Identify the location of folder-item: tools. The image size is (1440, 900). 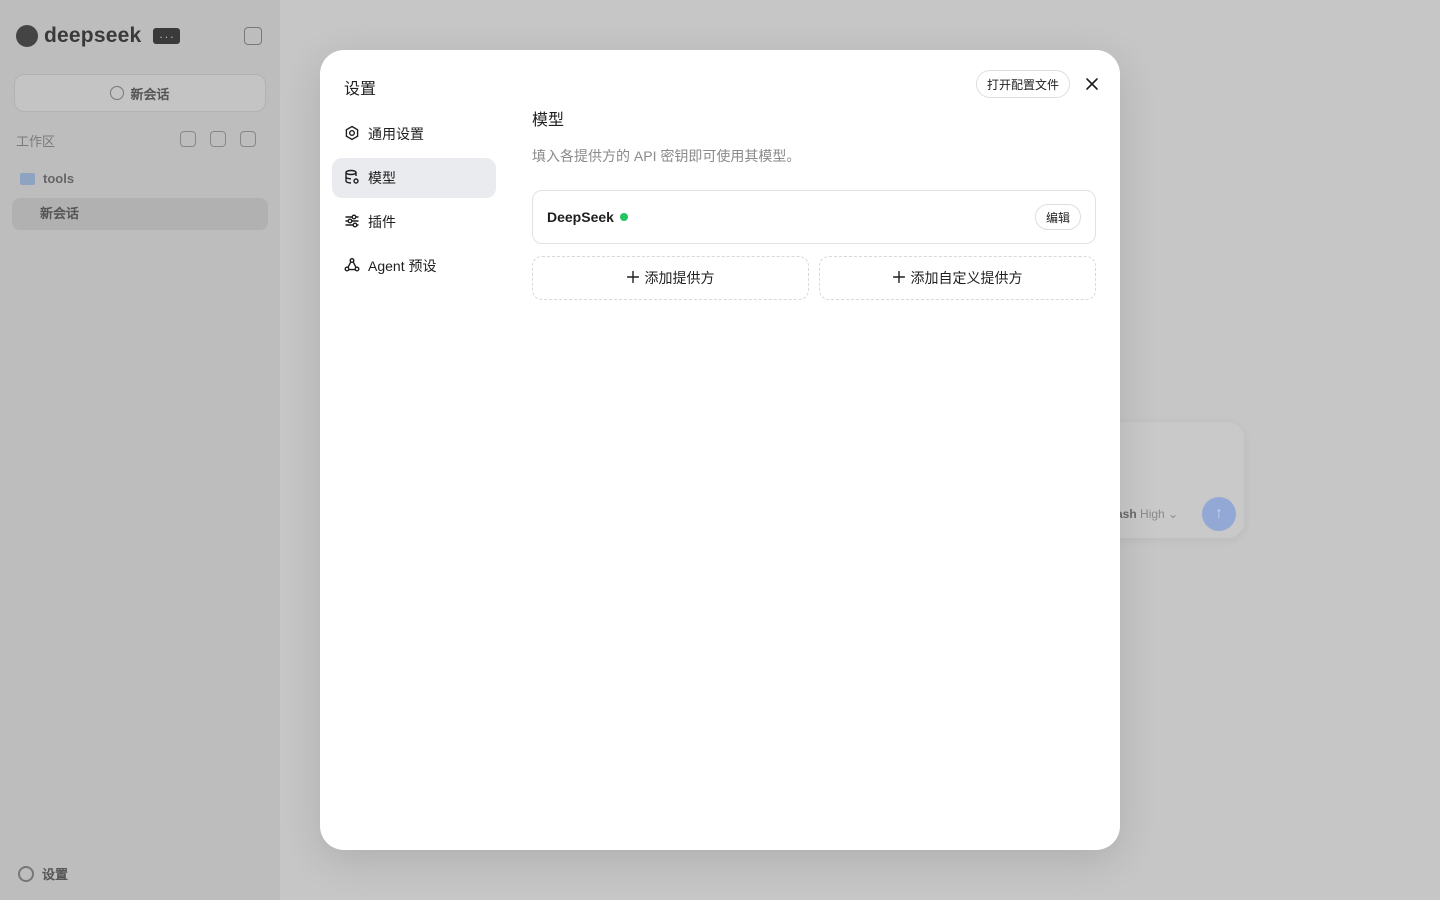
(47, 178).